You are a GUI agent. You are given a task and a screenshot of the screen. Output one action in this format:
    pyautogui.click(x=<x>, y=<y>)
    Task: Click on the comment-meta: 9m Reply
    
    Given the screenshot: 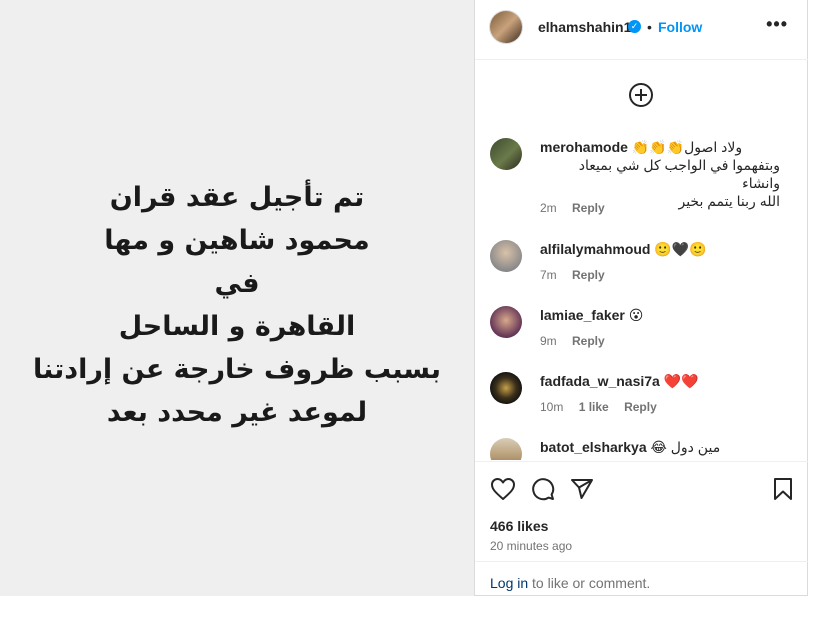 What is the action you would take?
    pyautogui.click(x=578, y=341)
    